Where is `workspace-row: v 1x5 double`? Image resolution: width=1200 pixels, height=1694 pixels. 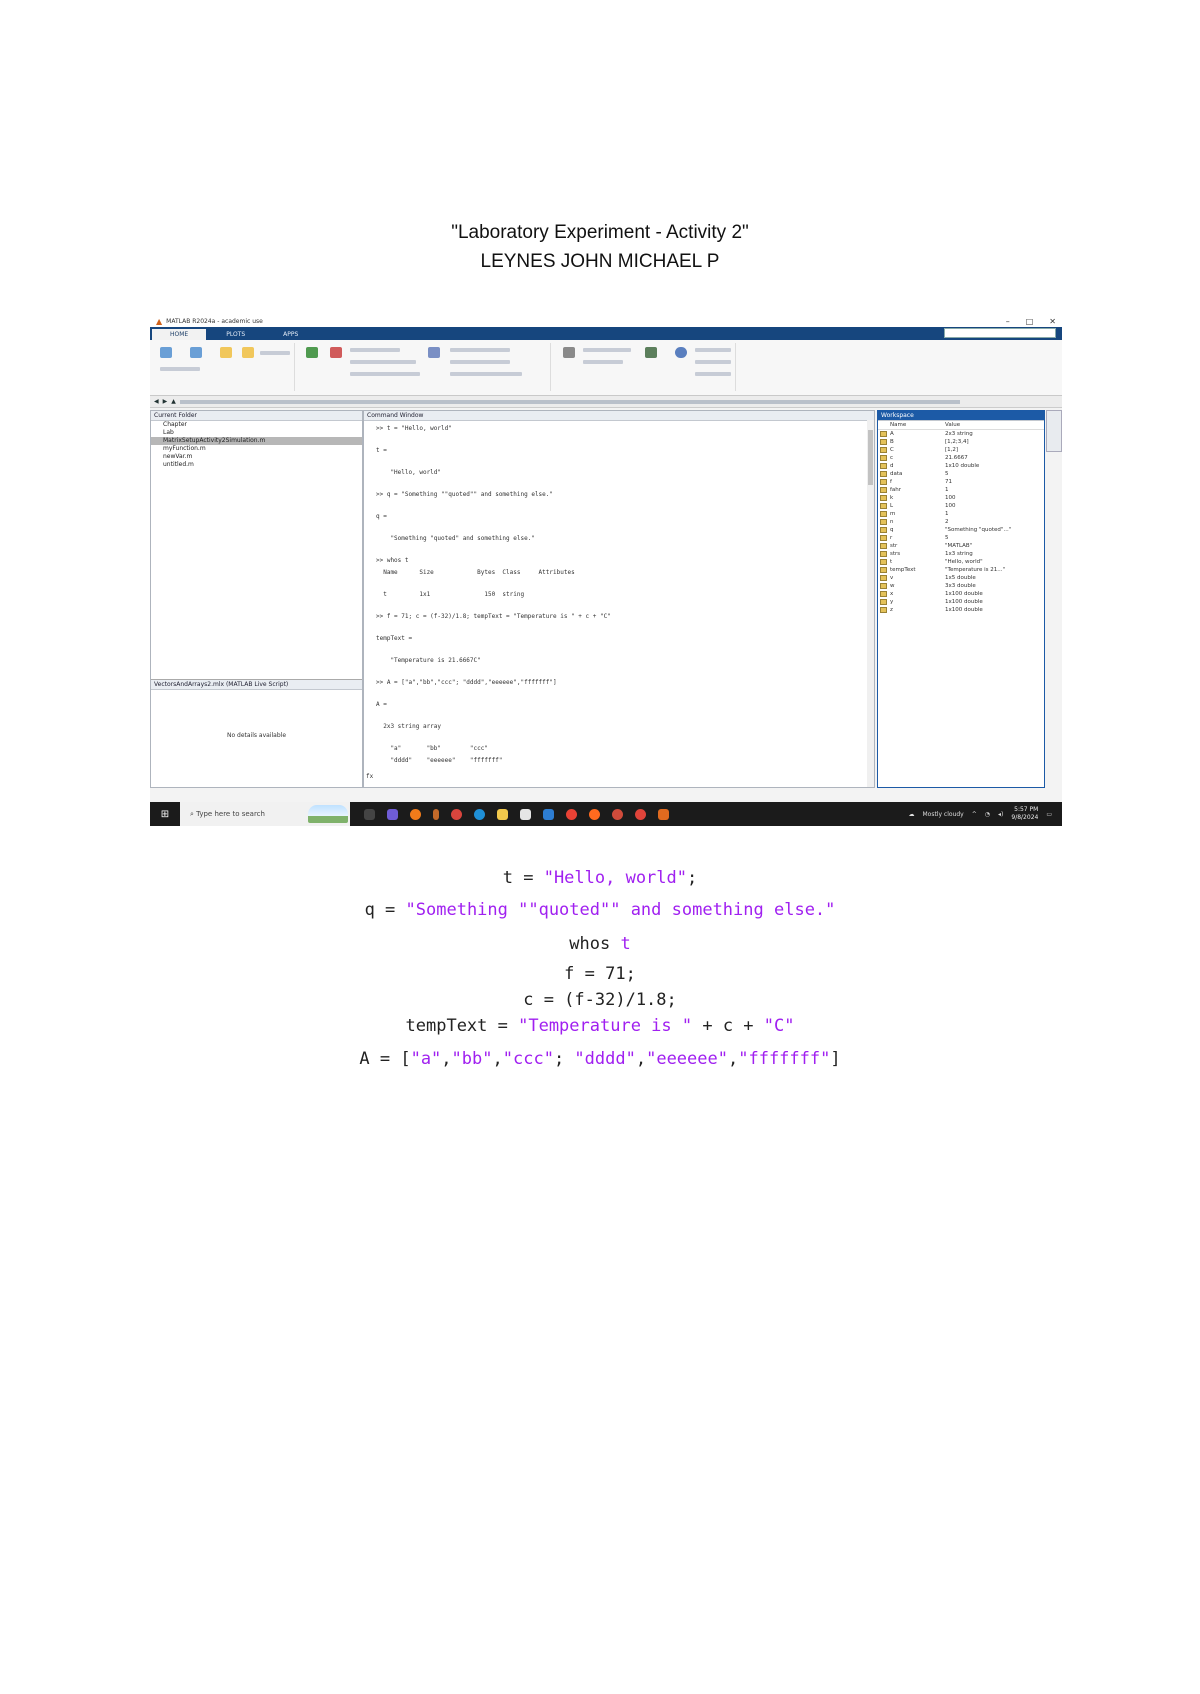 workspace-row: v 1x5 double is located at coordinates (961, 578).